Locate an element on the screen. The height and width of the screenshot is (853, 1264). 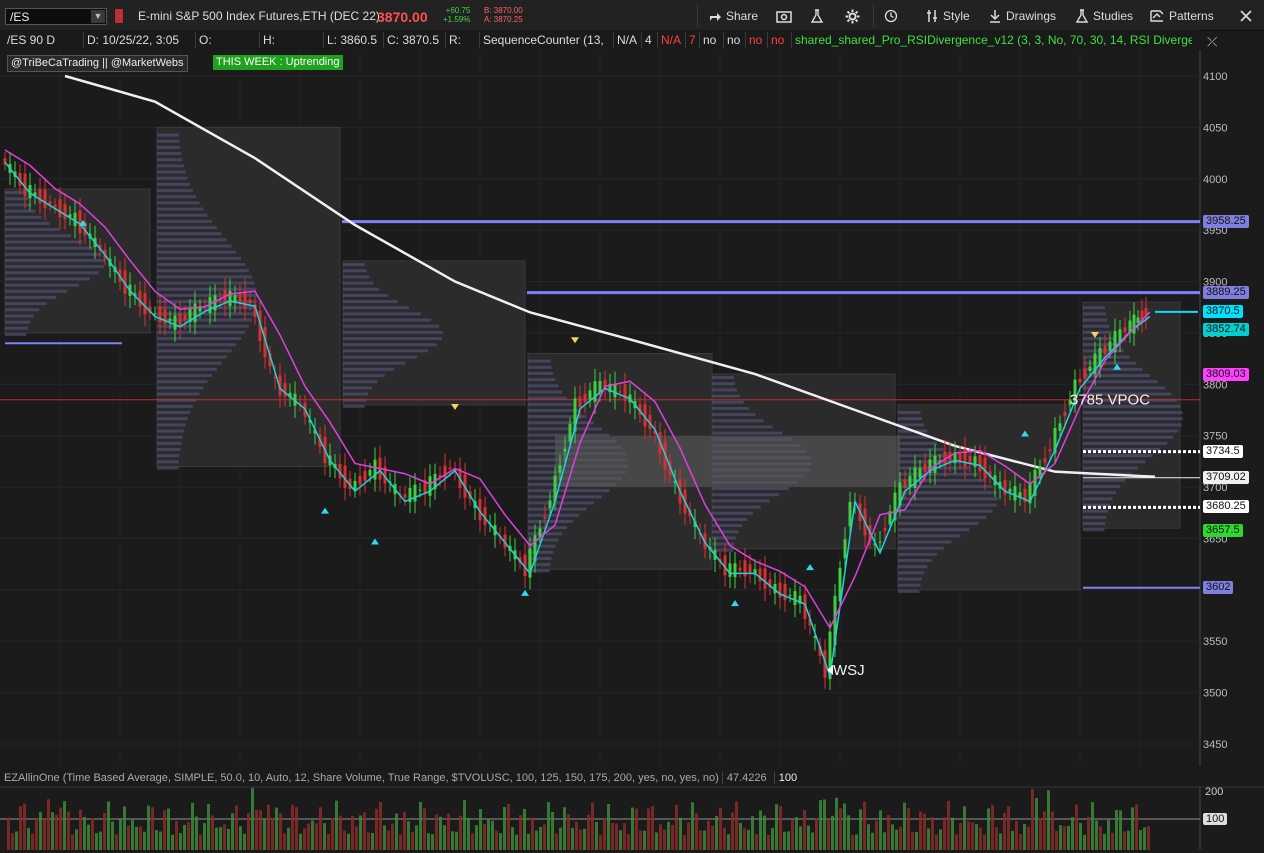
symbol-dropdown-icon: ▼ is located at coordinates (98, 16).